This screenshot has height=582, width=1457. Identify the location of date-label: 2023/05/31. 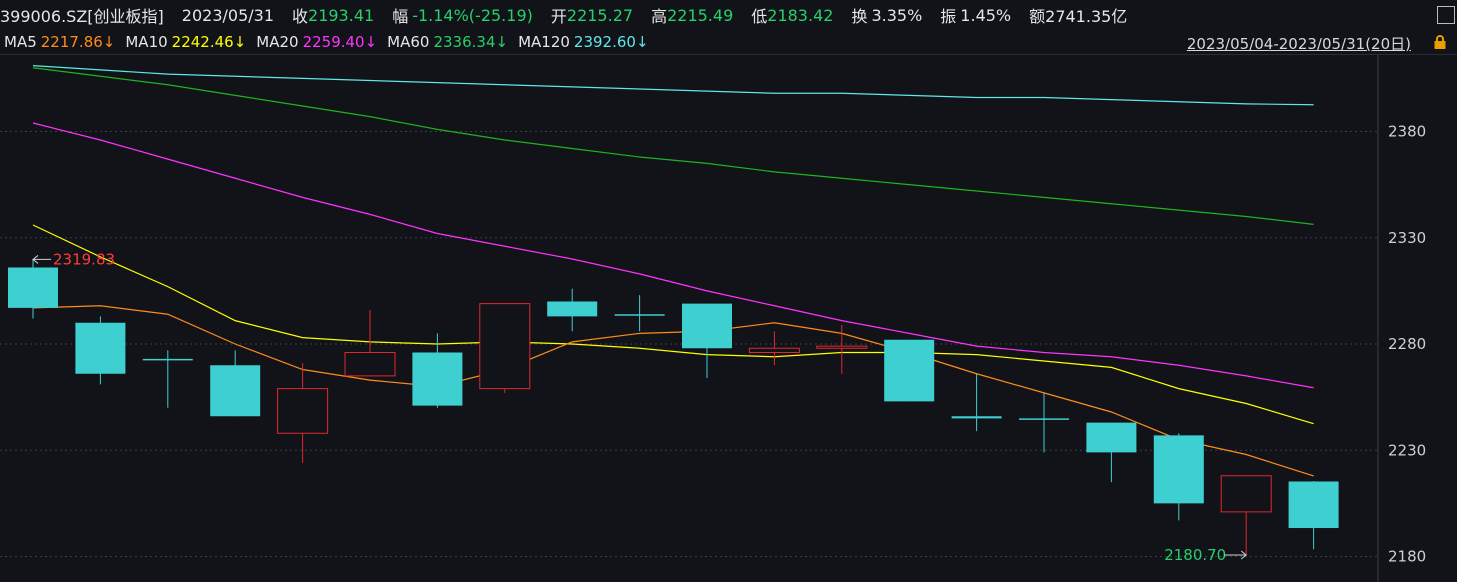
(227, 15).